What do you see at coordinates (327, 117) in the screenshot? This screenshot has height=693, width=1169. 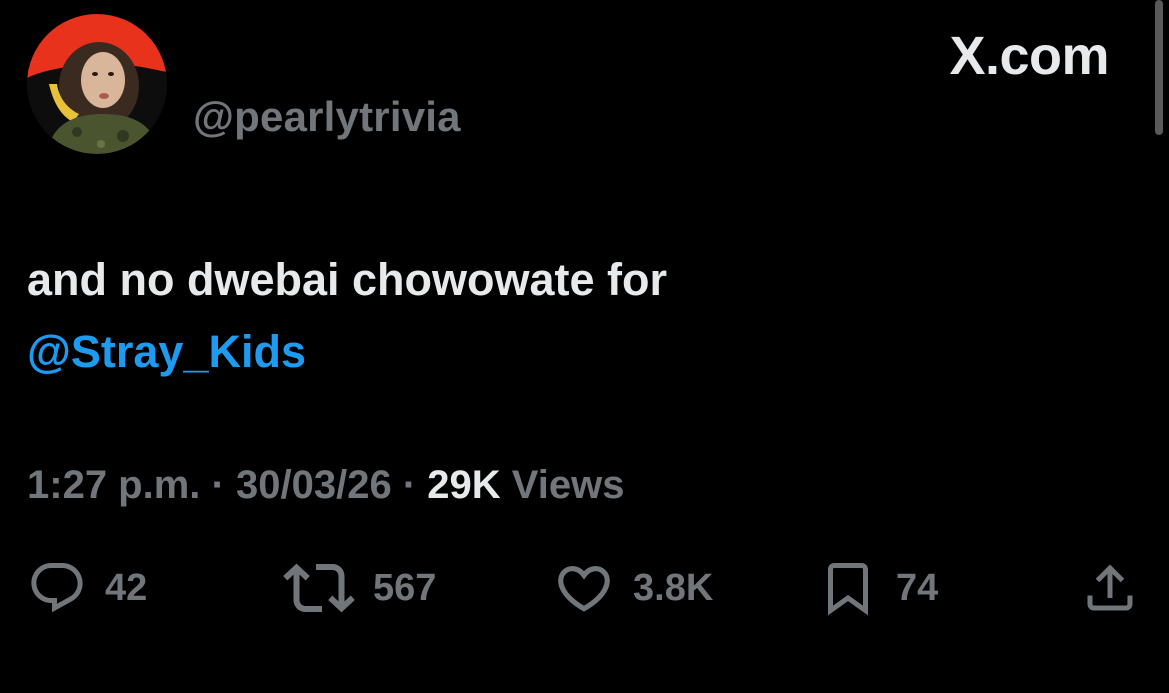 I see `author-handle: @pearlytrivia` at bounding box center [327, 117].